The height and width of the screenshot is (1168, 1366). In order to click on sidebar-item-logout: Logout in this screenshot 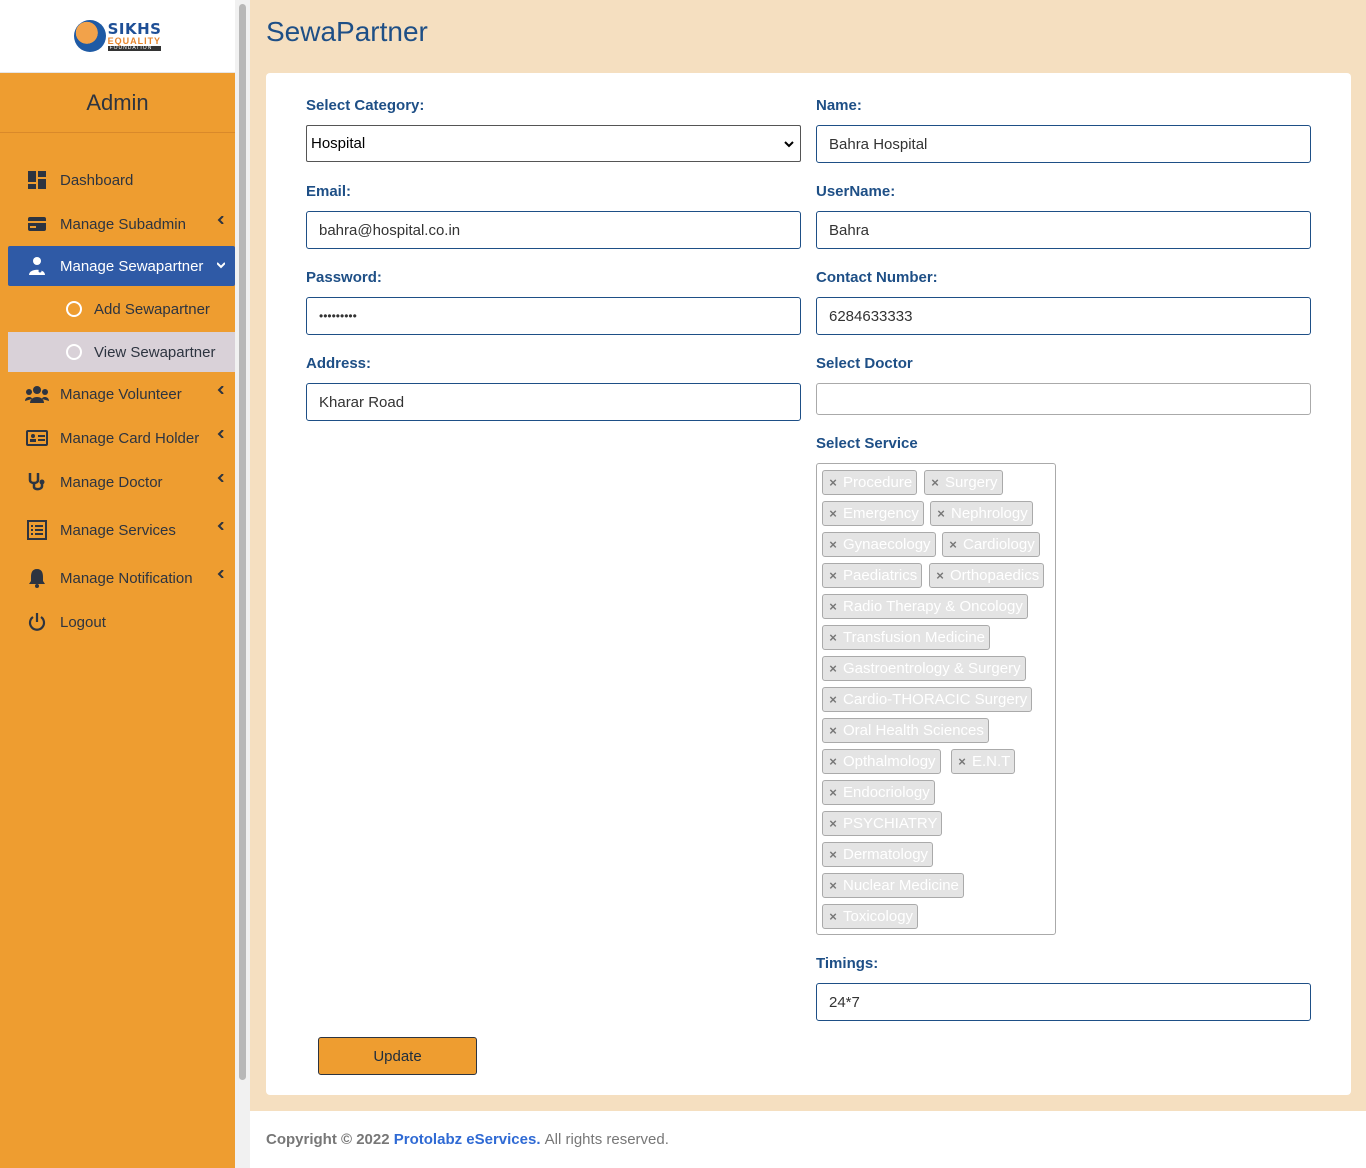, I will do `click(117, 622)`.